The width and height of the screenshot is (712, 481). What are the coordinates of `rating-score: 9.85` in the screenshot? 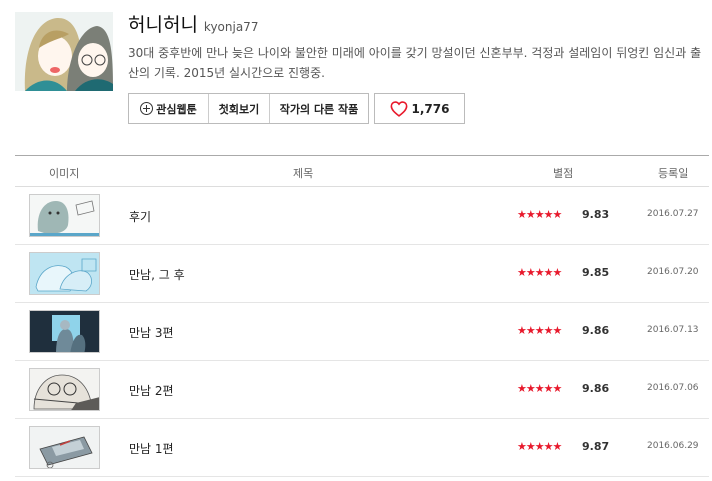 It's located at (596, 272).